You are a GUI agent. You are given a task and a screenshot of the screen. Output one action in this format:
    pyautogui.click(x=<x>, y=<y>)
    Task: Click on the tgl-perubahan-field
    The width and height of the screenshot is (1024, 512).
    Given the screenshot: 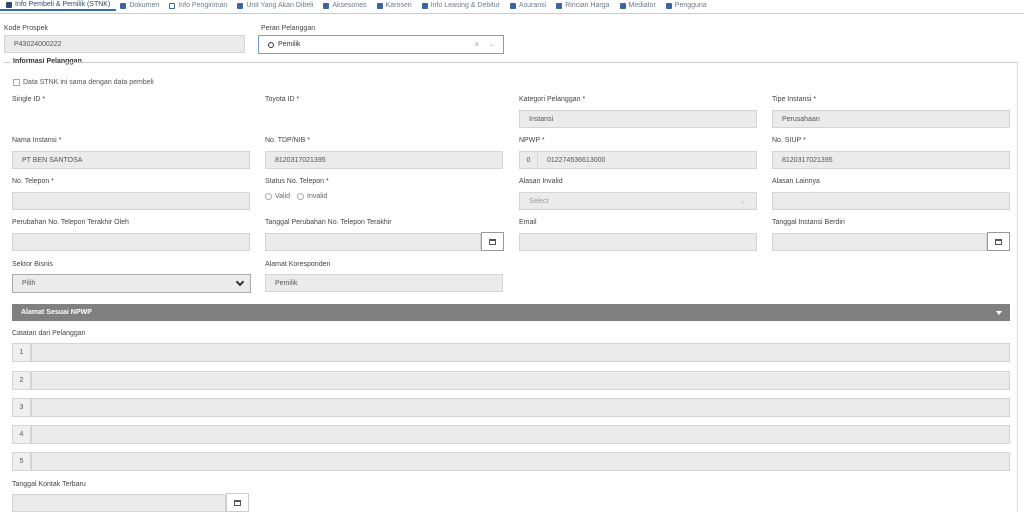 What is the action you would take?
    pyautogui.click(x=373, y=242)
    